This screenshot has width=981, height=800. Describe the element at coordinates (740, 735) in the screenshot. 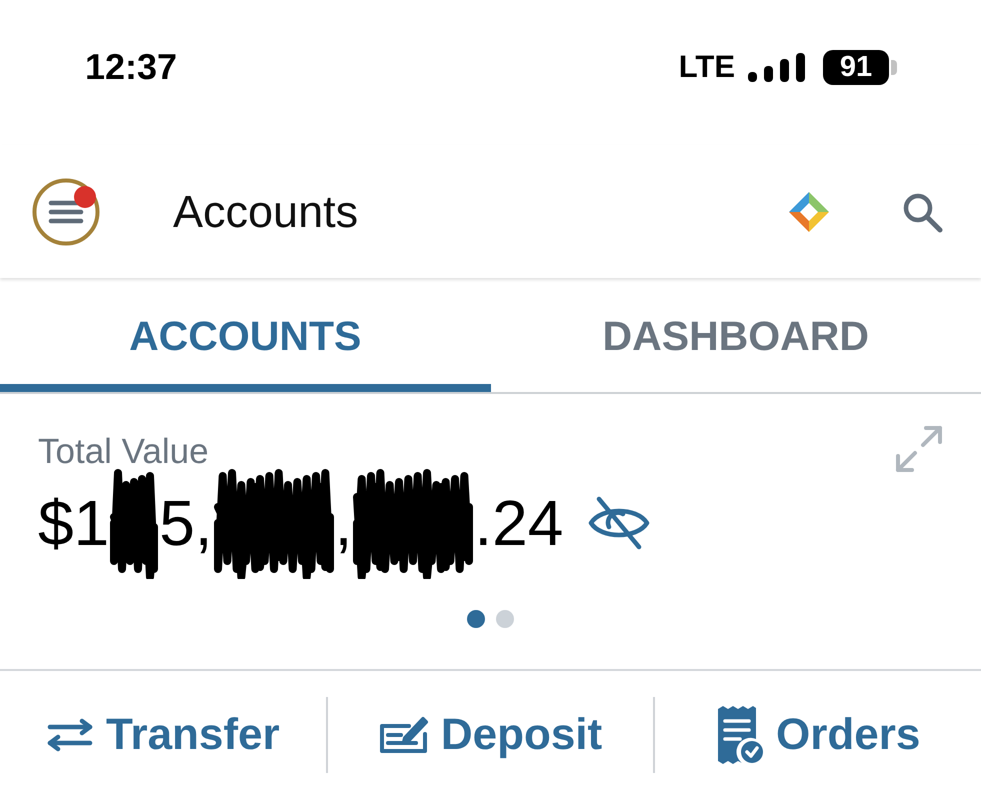

I see `receipt-check-icon` at that location.